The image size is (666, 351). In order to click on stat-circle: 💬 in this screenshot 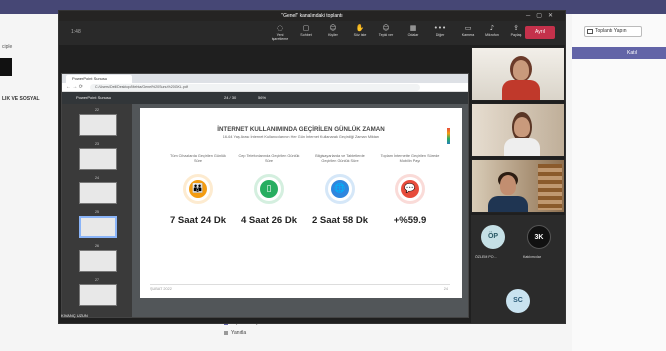, I will do `click(410, 189)`.